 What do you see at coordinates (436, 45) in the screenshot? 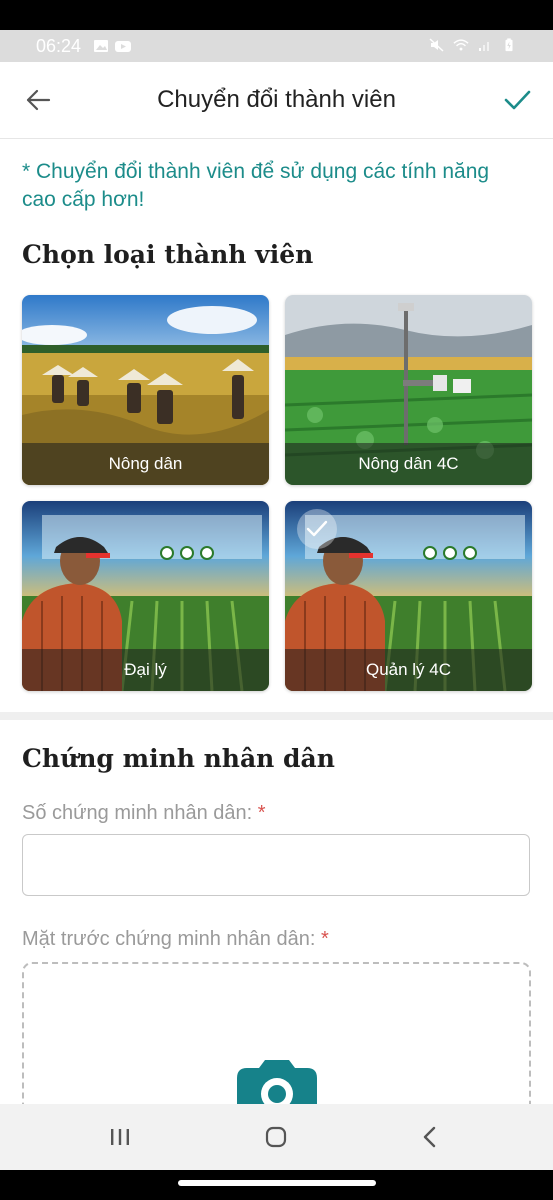
I see `mute-icon` at bounding box center [436, 45].